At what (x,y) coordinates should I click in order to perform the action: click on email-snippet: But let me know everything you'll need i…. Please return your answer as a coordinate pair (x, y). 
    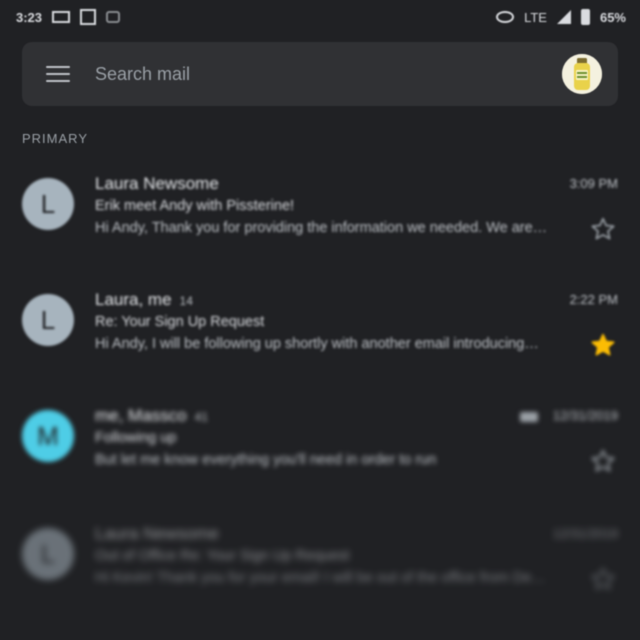
    Looking at the image, I should click on (266, 460).